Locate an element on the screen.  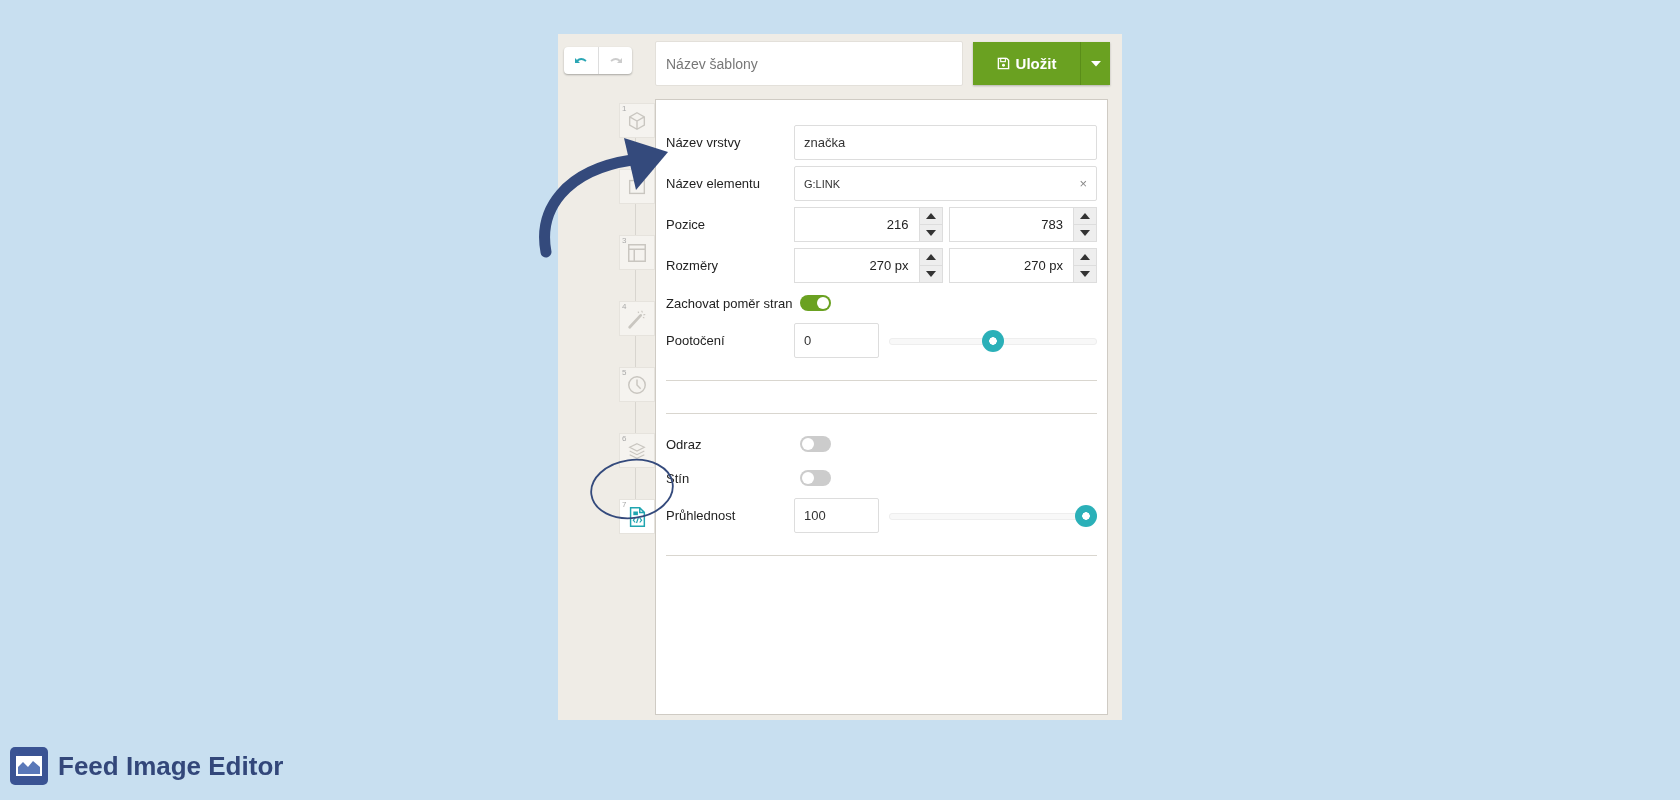
caret-icon is located at coordinates (1095, 63).